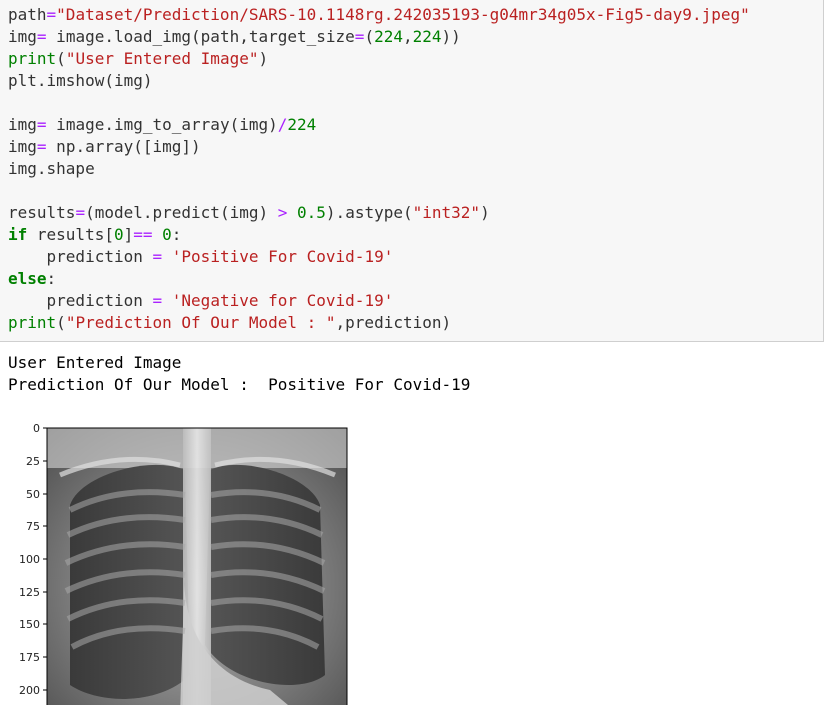  Describe the element at coordinates (104, 146) in the screenshot. I see `code-line-7: img= np.array([img])` at that location.